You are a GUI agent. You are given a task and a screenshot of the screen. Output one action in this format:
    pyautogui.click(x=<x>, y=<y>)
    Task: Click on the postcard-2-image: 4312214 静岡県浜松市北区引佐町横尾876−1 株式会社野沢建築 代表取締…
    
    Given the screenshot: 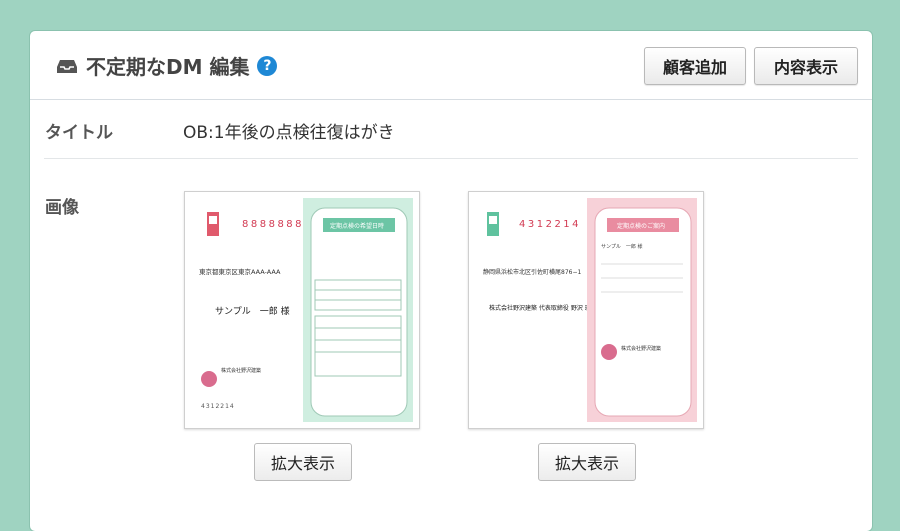 What is the action you would take?
    pyautogui.click(x=586, y=310)
    